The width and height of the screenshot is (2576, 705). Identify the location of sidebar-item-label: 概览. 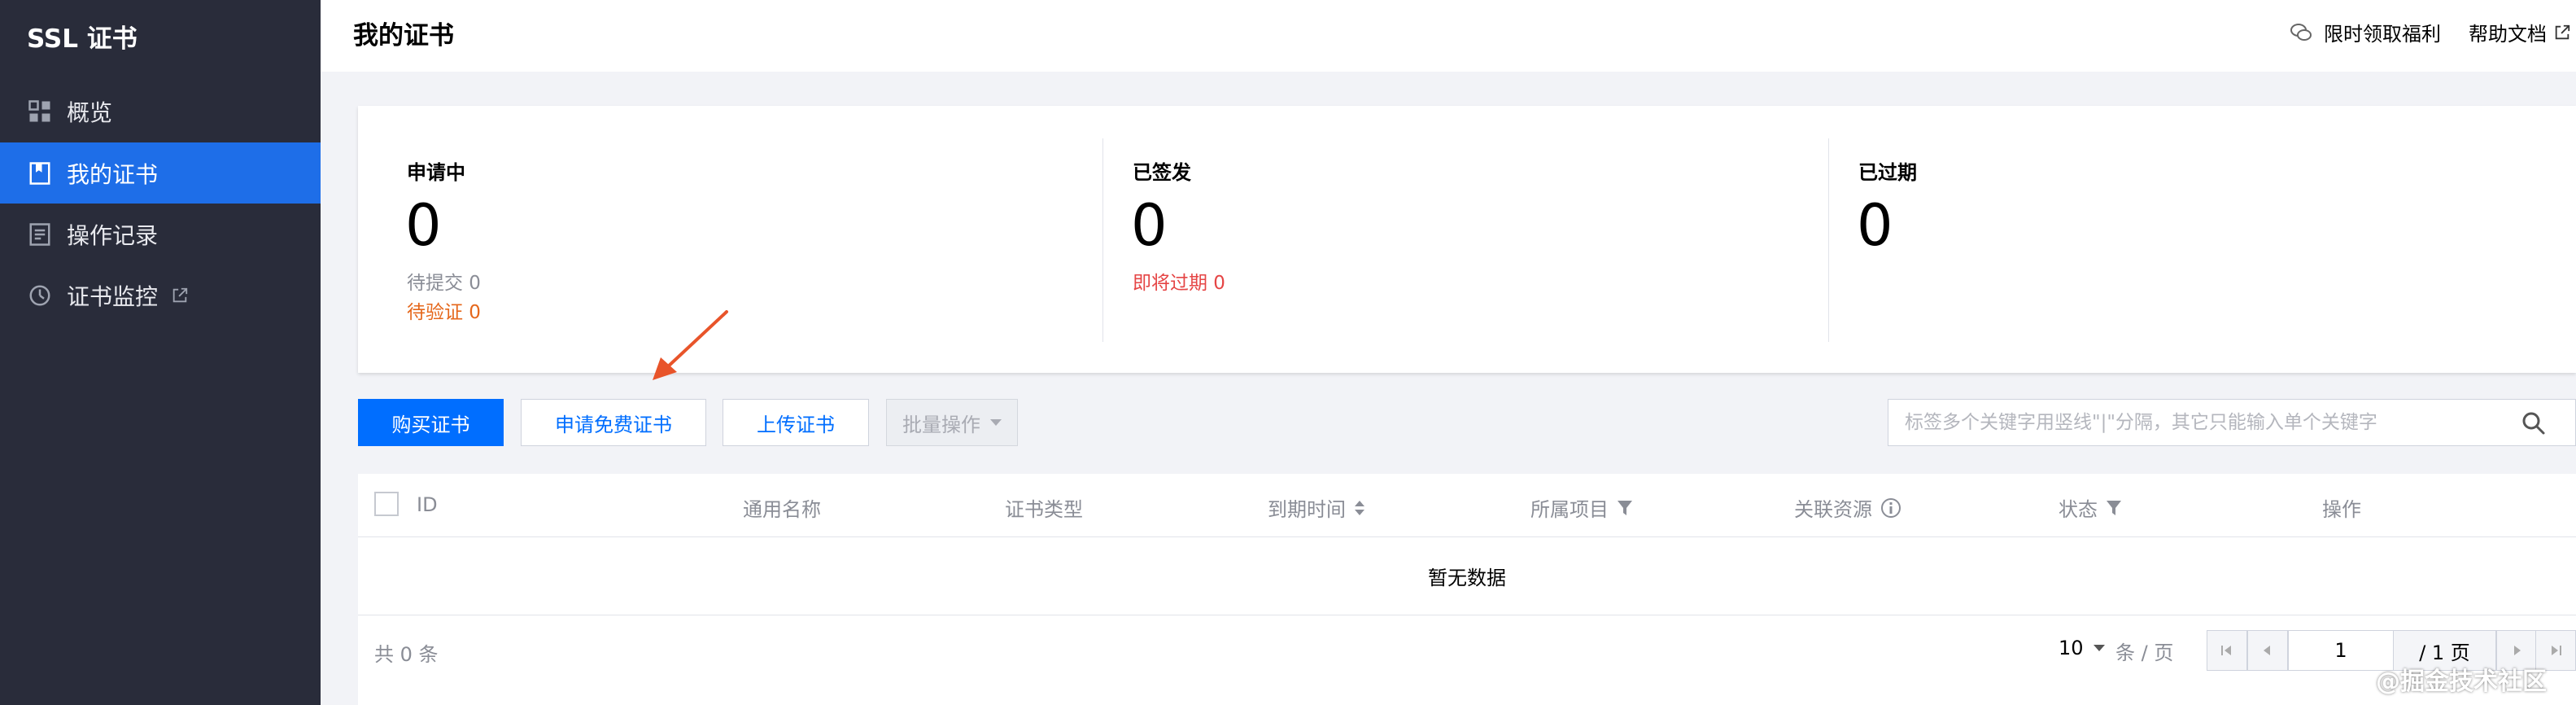
(90, 113).